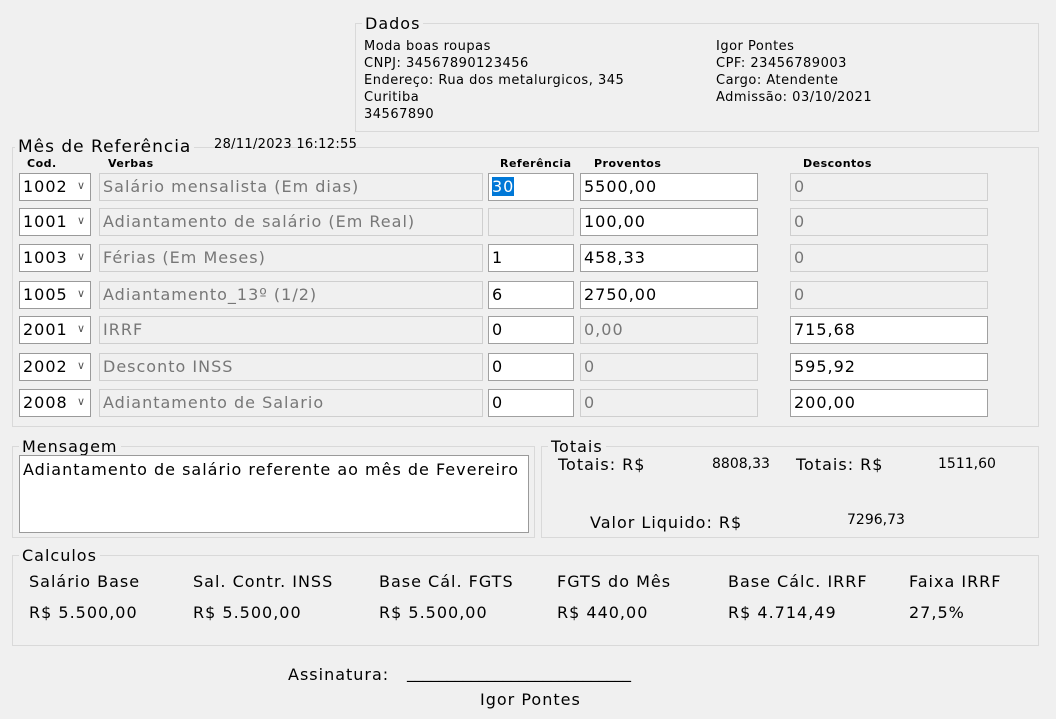  I want to click on descontos-input: 200,00, so click(889, 403).